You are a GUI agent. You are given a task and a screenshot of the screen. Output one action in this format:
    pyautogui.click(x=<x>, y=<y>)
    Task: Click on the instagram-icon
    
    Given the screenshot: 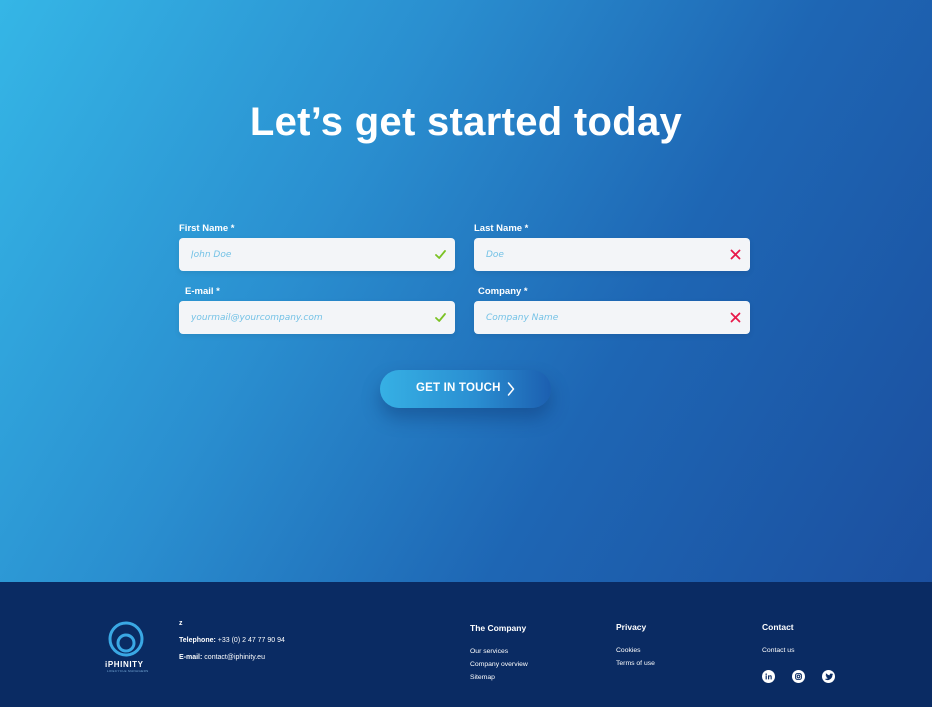 What is the action you would take?
    pyautogui.click(x=798, y=676)
    